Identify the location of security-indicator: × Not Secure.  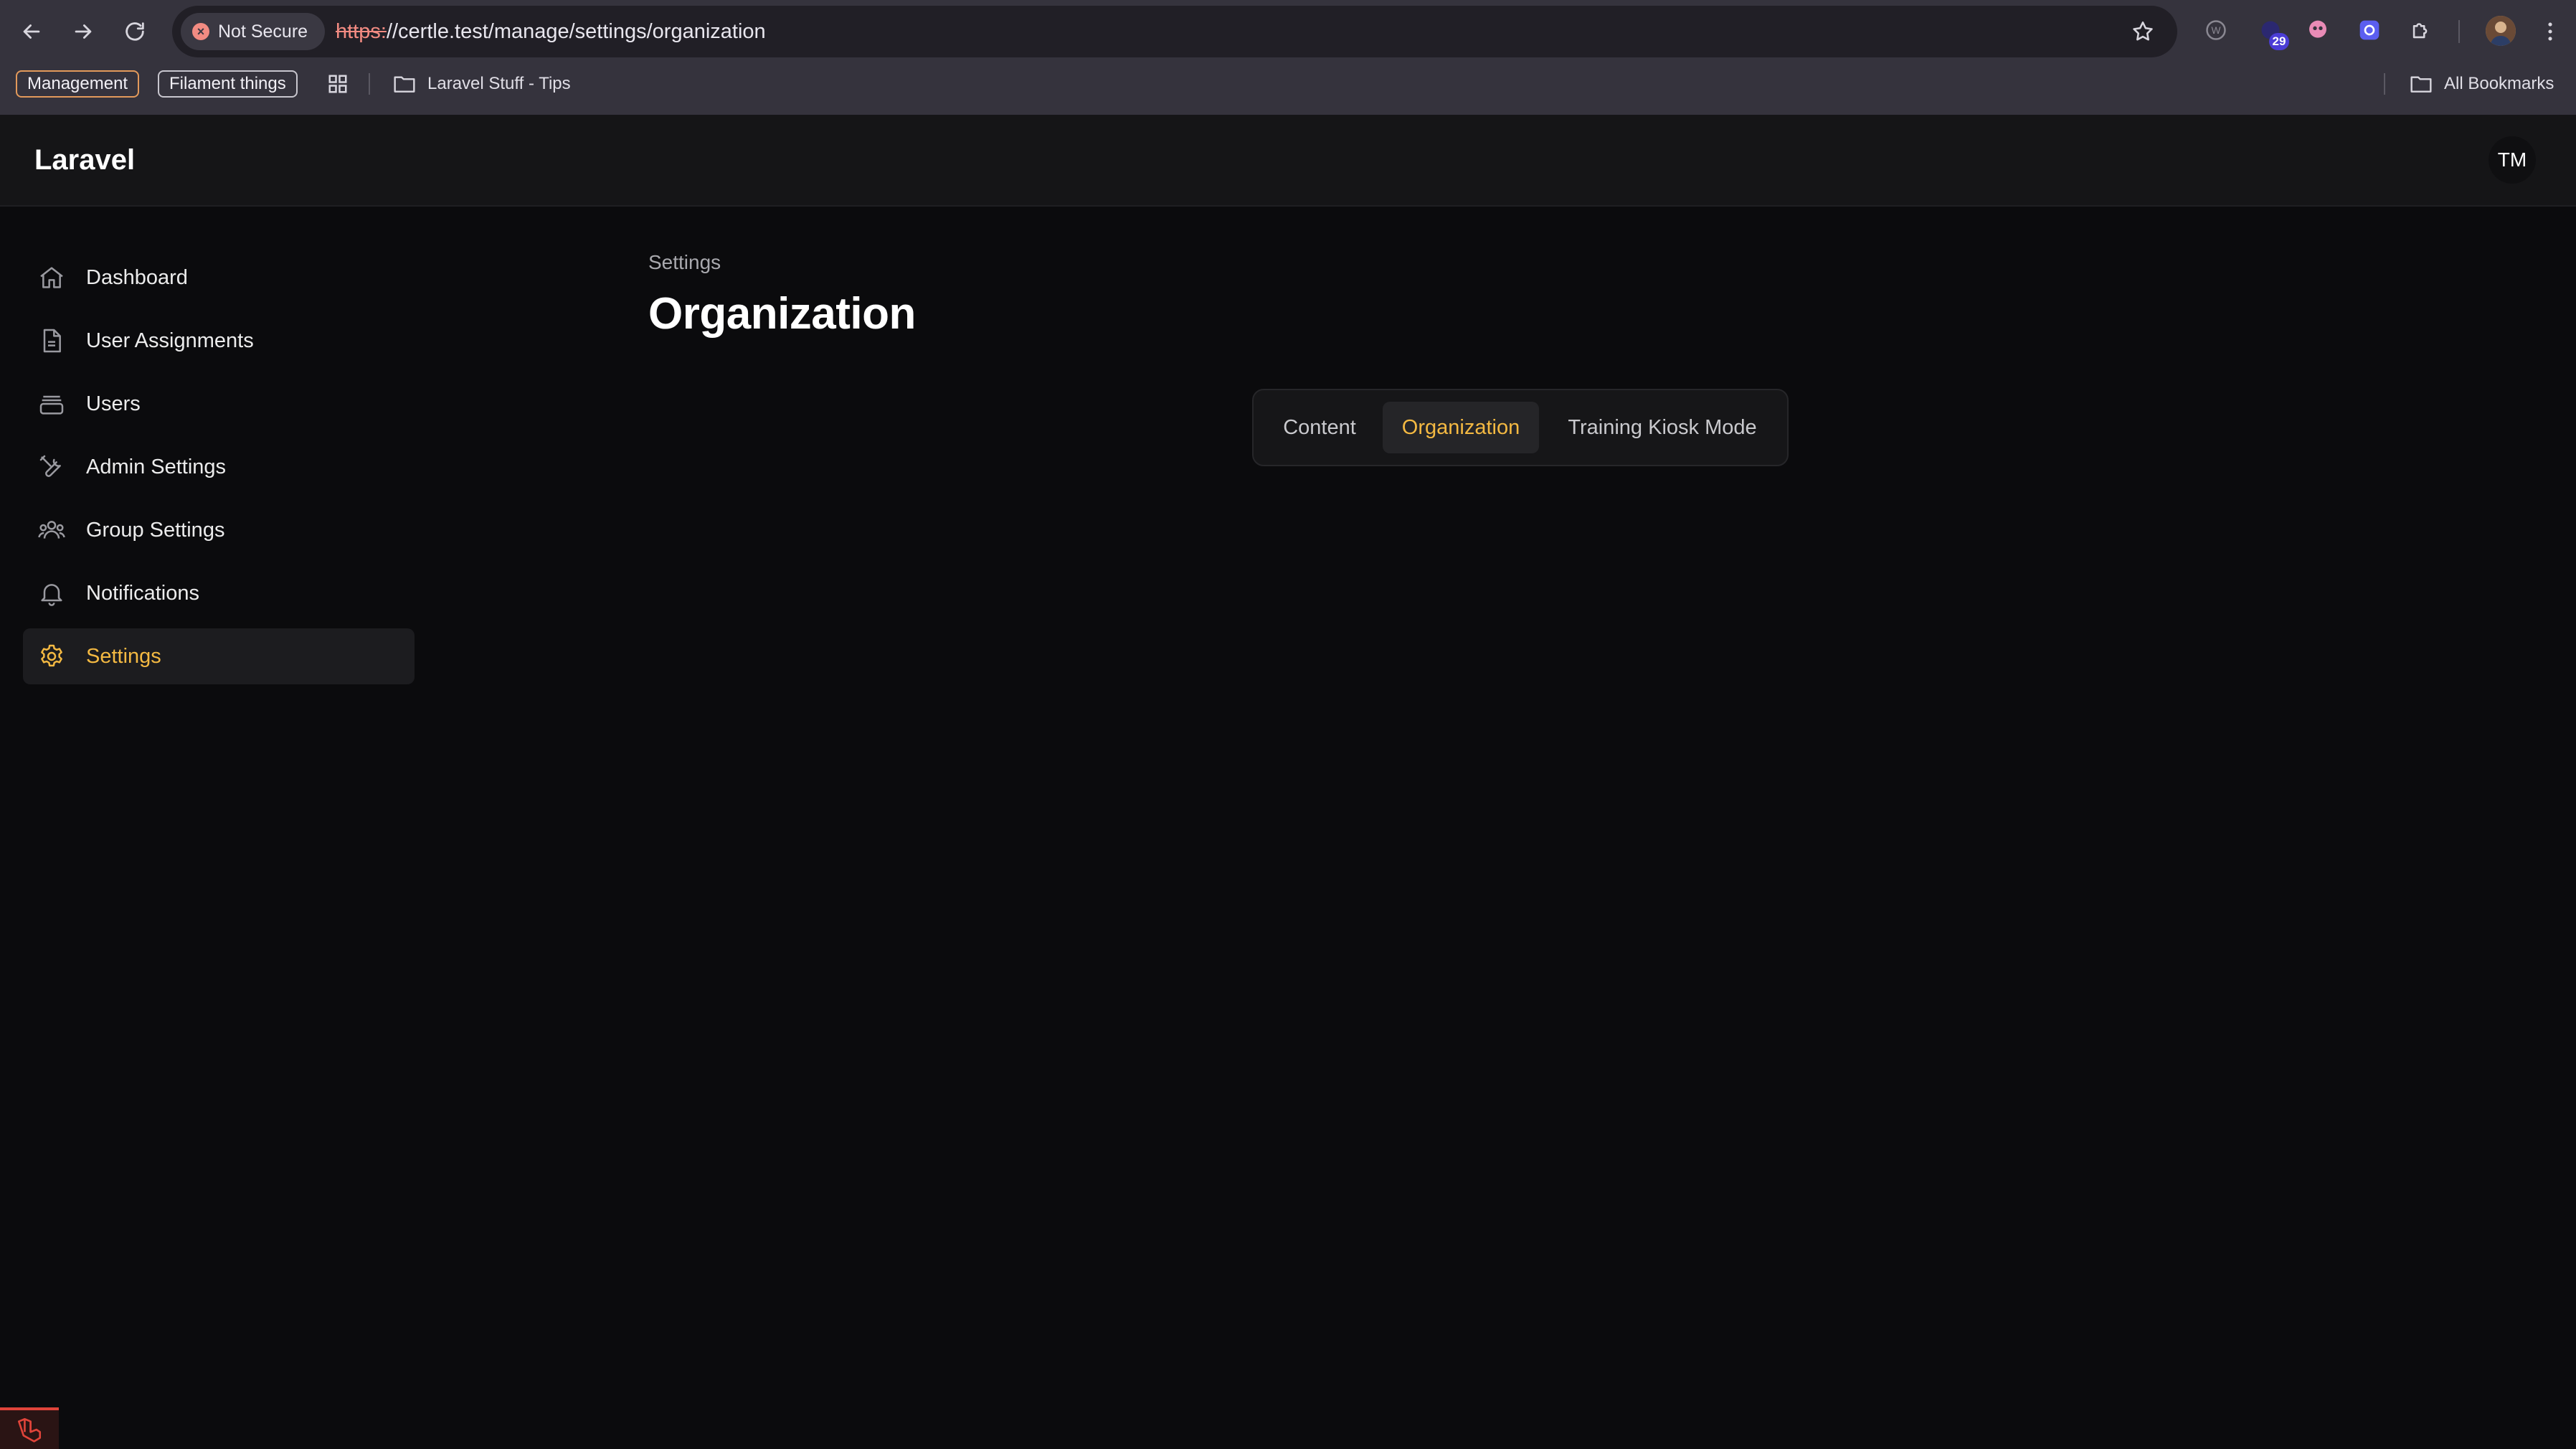
(253, 31).